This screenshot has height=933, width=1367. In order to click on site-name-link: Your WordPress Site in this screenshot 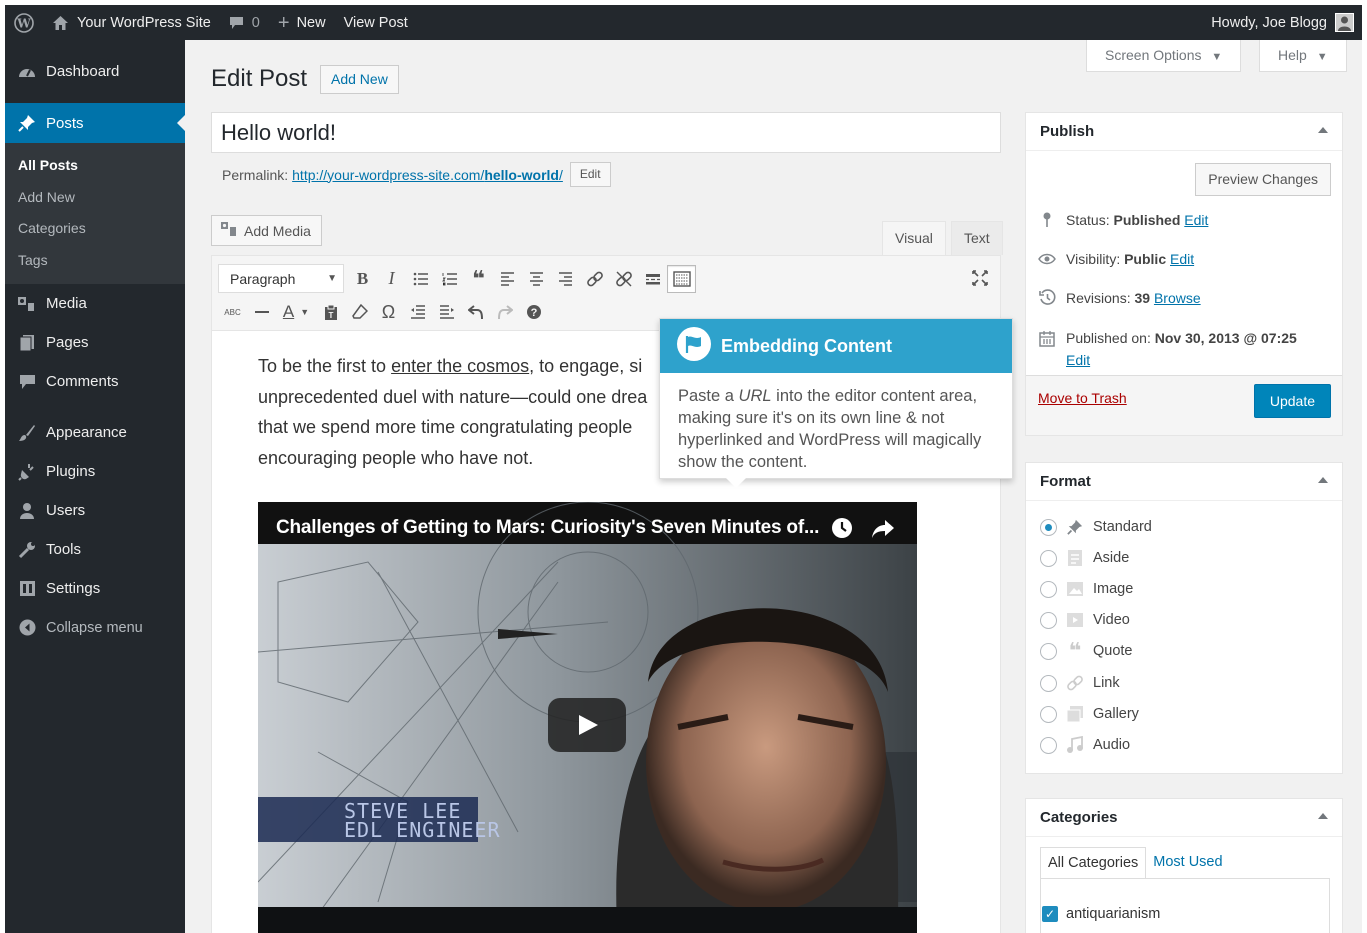, I will do `click(131, 22)`.